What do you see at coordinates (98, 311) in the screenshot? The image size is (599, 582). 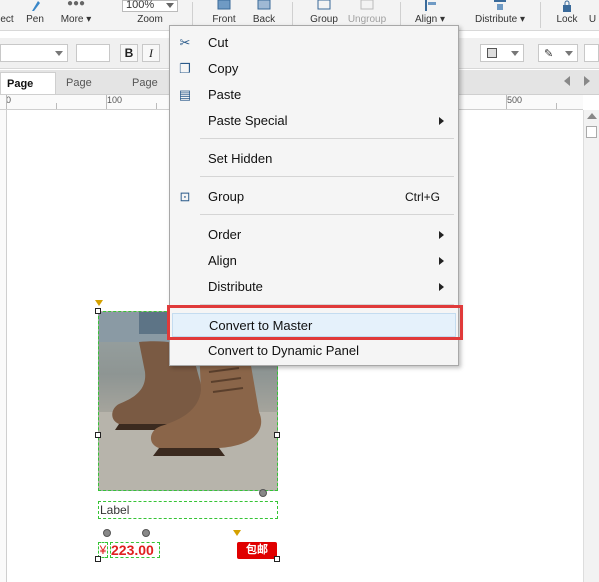 I see `resize-handle-tl` at bounding box center [98, 311].